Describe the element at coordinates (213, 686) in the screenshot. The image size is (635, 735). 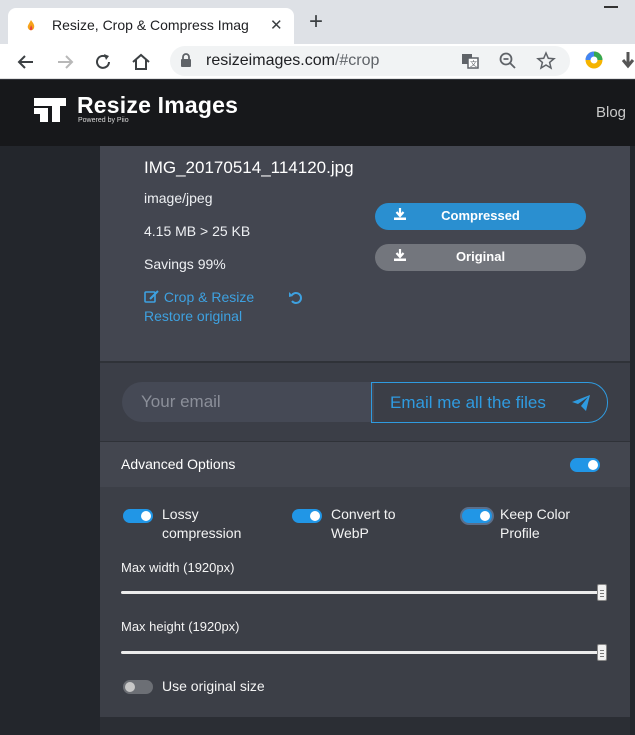
I see `use-original-size-label: Use original size` at that location.